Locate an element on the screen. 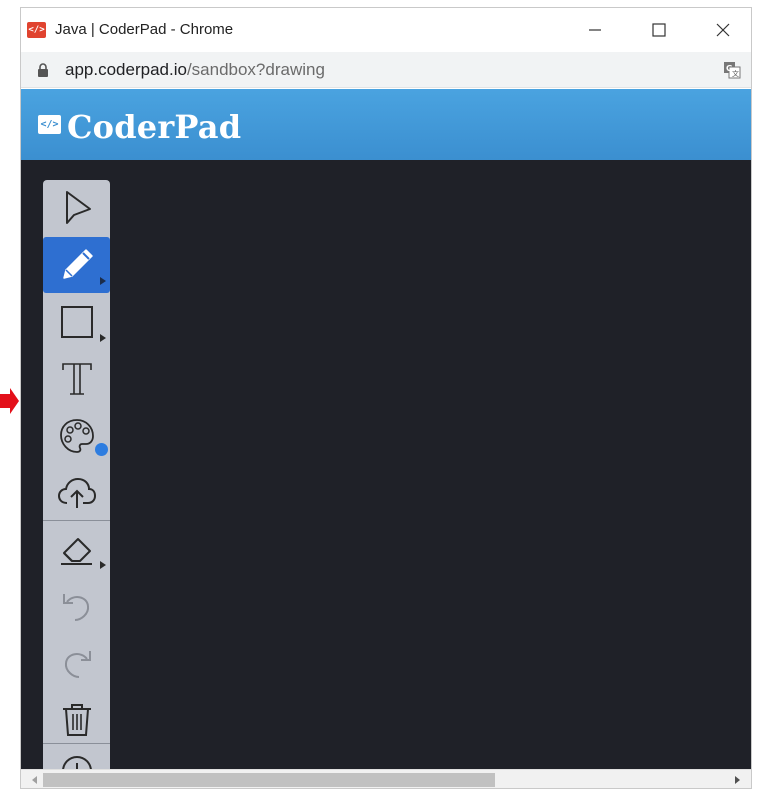 This screenshot has height=789, width=758. scroll-left-arrow-icon is located at coordinates (34, 780).